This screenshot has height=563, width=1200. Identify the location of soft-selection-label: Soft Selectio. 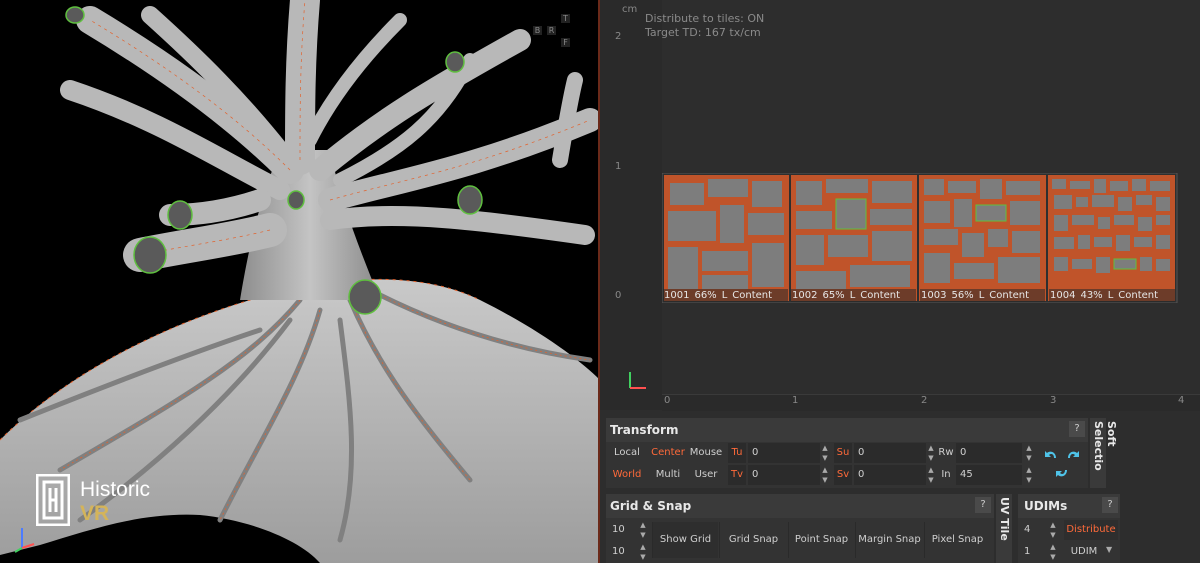
(1105, 446).